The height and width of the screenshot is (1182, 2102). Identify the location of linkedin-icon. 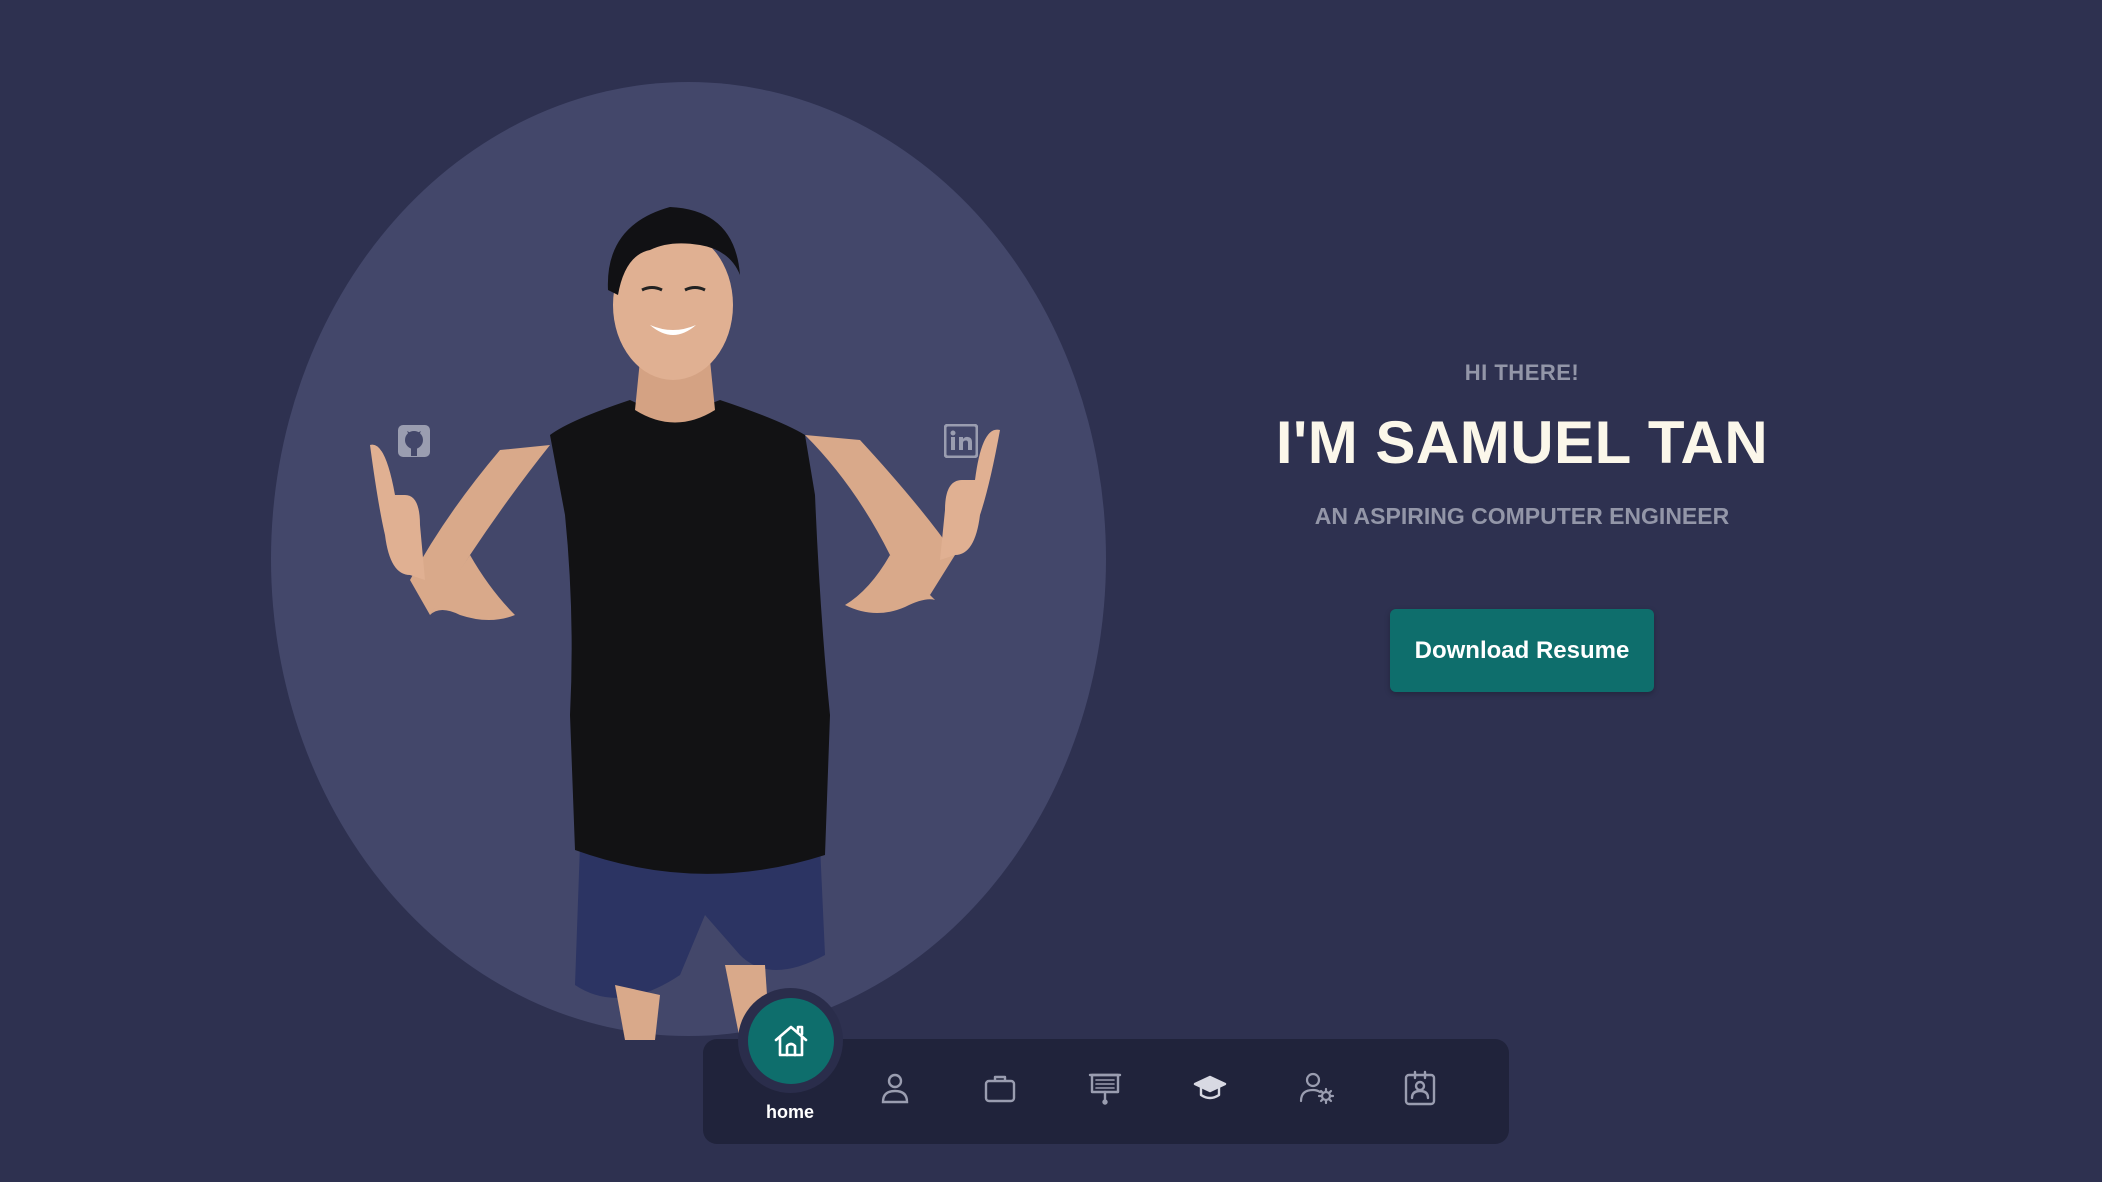
(961, 441).